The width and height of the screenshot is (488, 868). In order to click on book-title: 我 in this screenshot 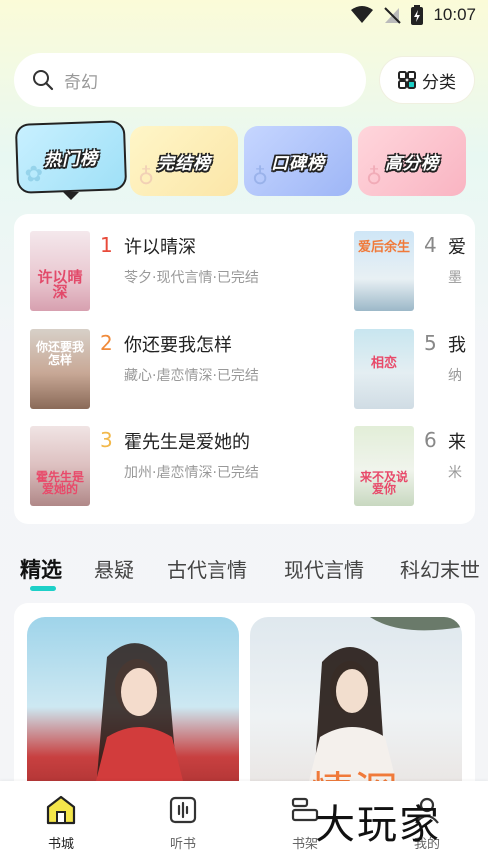, I will do `click(457, 345)`.